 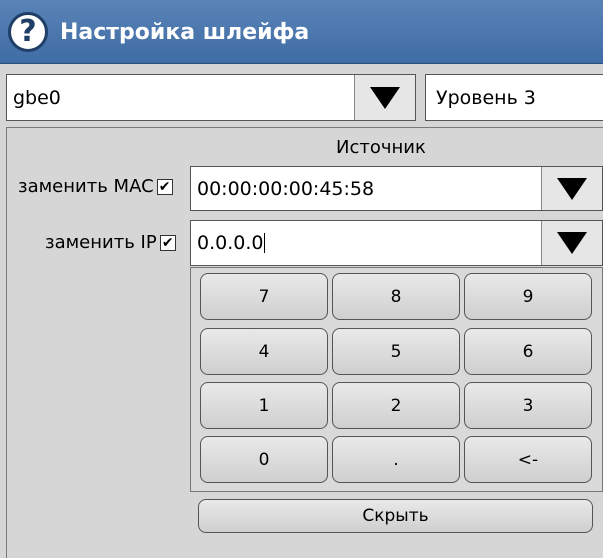 I want to click on key-0: 0, so click(x=264, y=459).